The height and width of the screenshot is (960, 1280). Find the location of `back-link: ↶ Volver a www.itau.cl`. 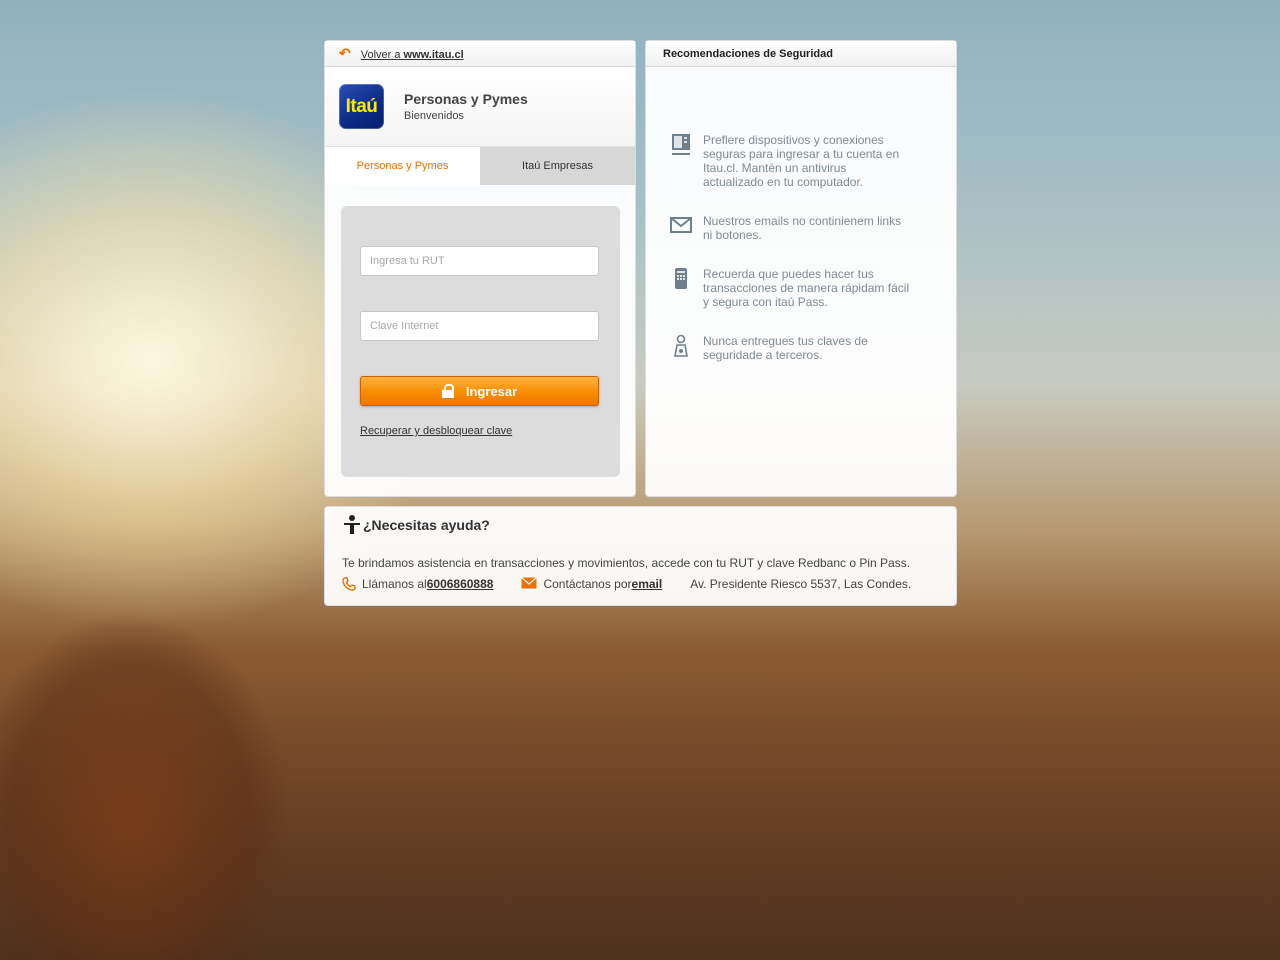

back-link: ↶ Volver a www.itau.cl is located at coordinates (394, 53).